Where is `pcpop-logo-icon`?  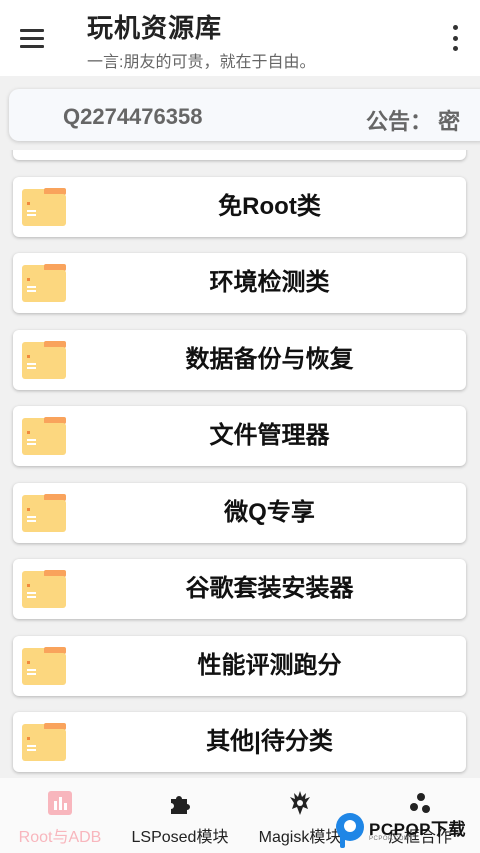
pcpop-logo-icon is located at coordinates (350, 830).